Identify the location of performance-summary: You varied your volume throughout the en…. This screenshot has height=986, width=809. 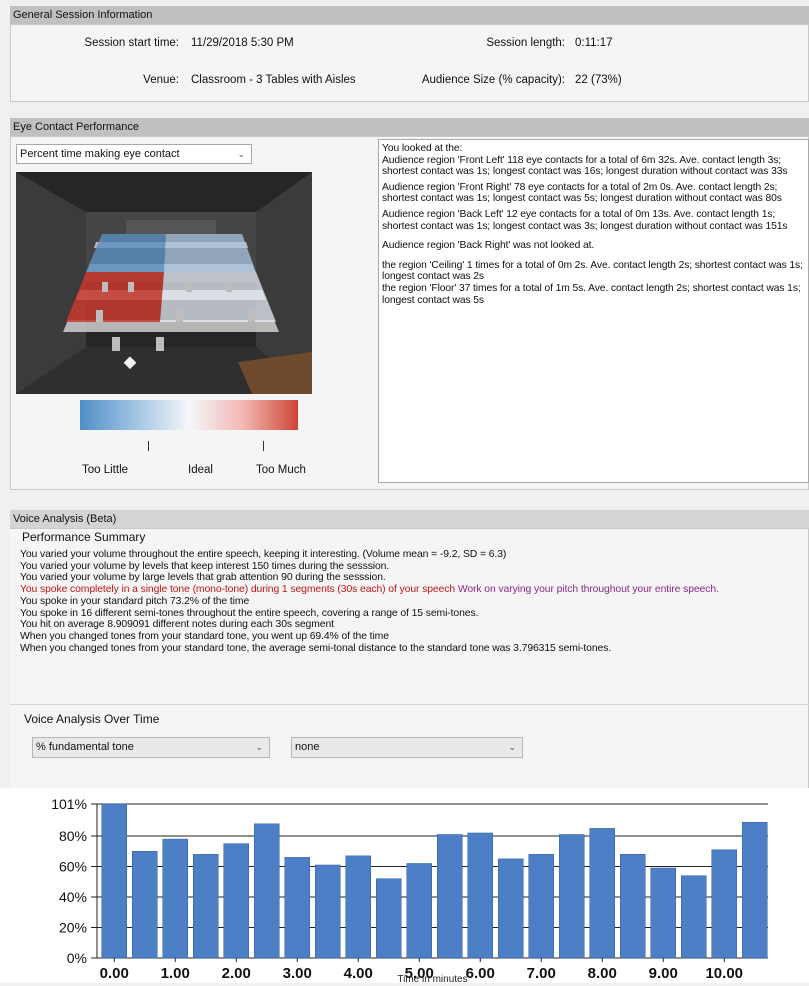
(414, 601).